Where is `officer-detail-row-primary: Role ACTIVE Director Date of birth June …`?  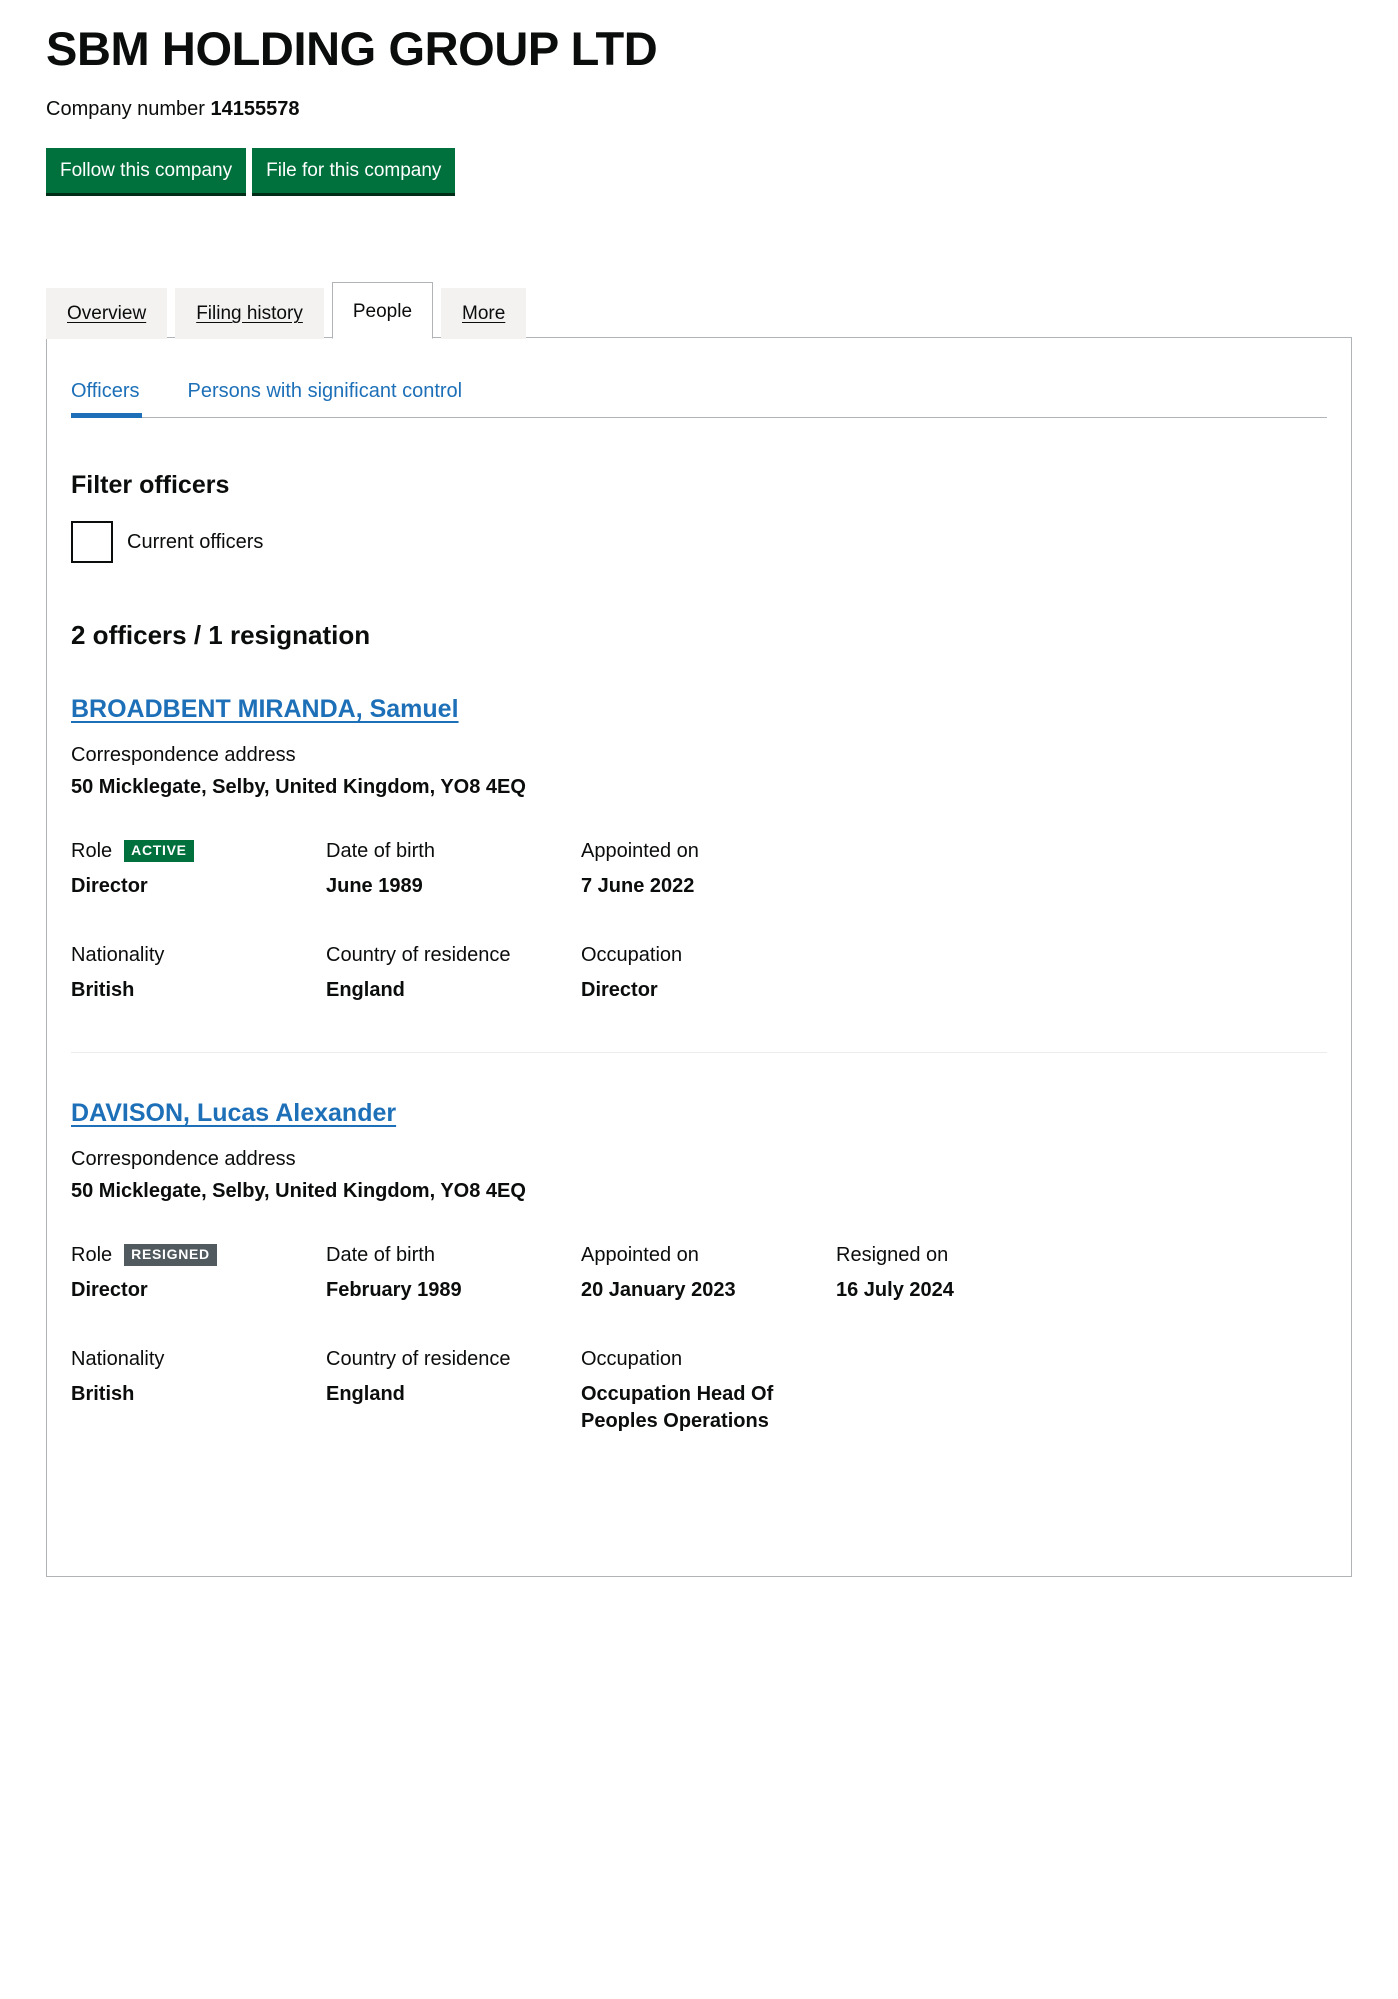 officer-detail-row-primary: Role ACTIVE Director Date of birth June … is located at coordinates (699, 869).